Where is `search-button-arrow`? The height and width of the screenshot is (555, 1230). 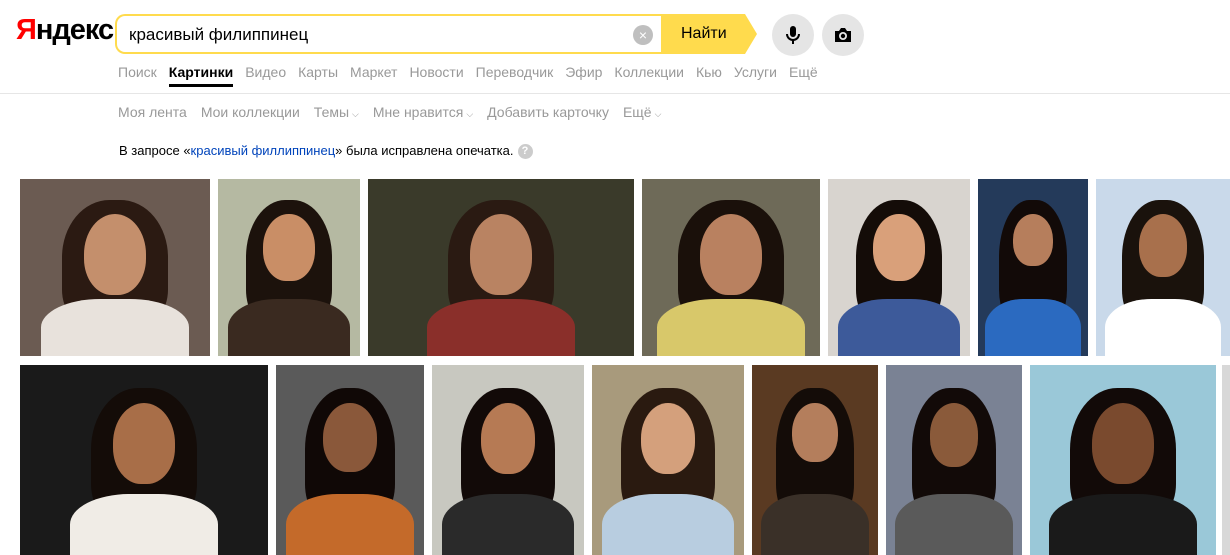 search-button-arrow is located at coordinates (751, 34).